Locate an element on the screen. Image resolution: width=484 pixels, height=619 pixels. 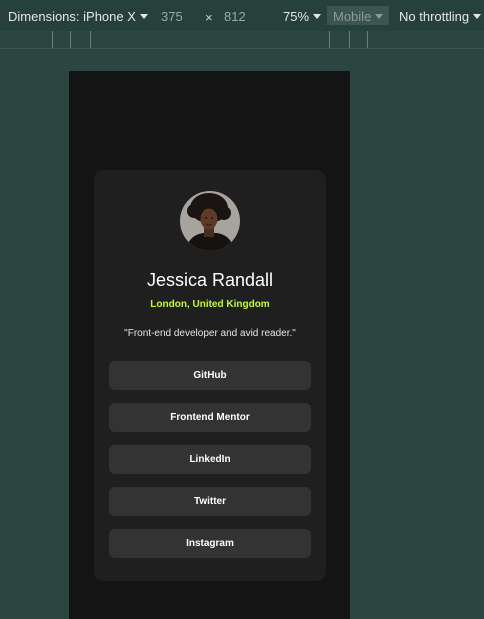
throttling-dropdown: No throttling is located at coordinates (440, 16).